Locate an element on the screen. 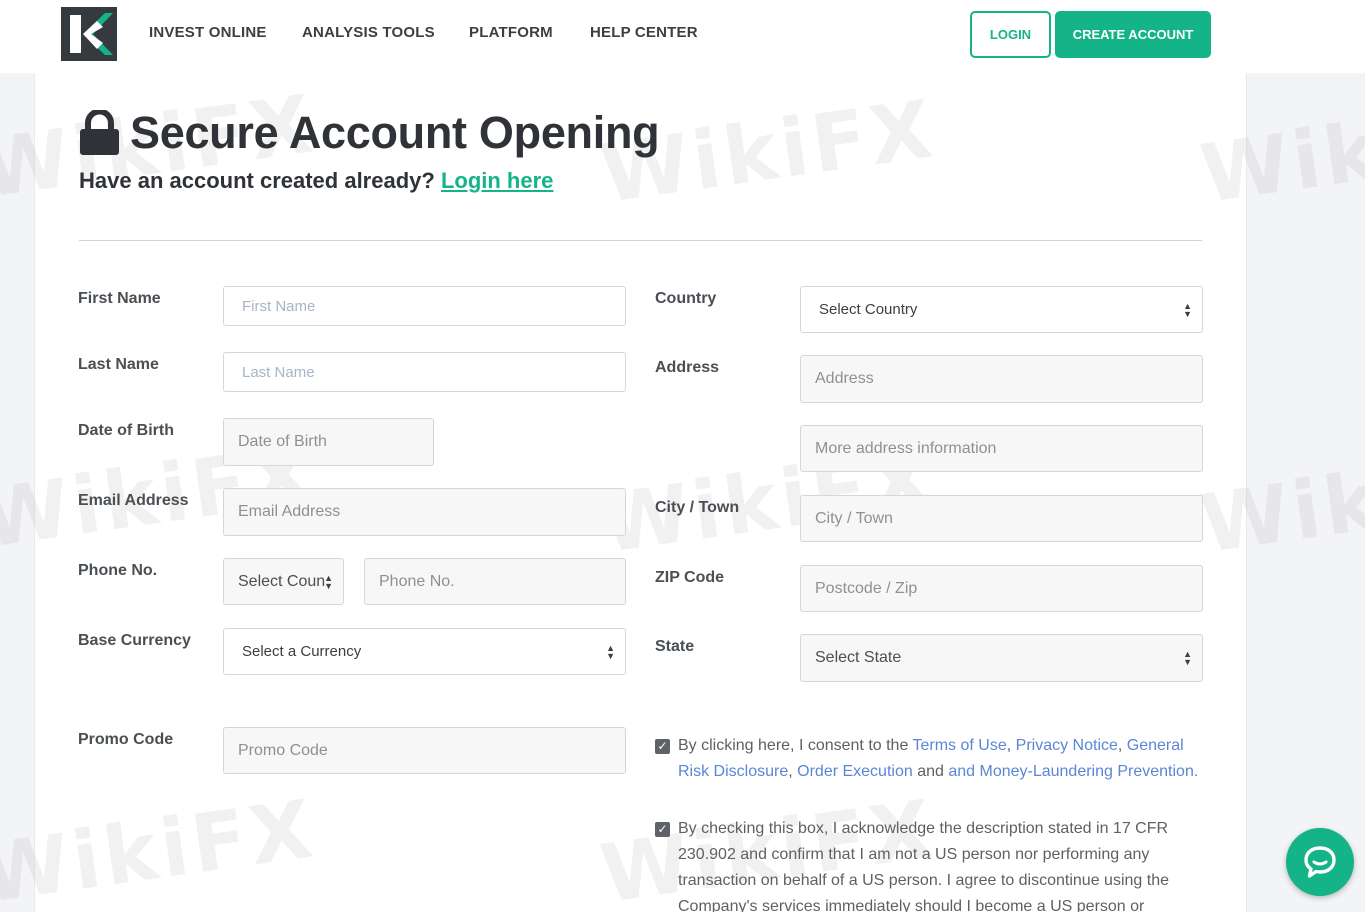 This screenshot has height=912, width=1365. login-prompt-text: Have an account created already? is located at coordinates (257, 180).